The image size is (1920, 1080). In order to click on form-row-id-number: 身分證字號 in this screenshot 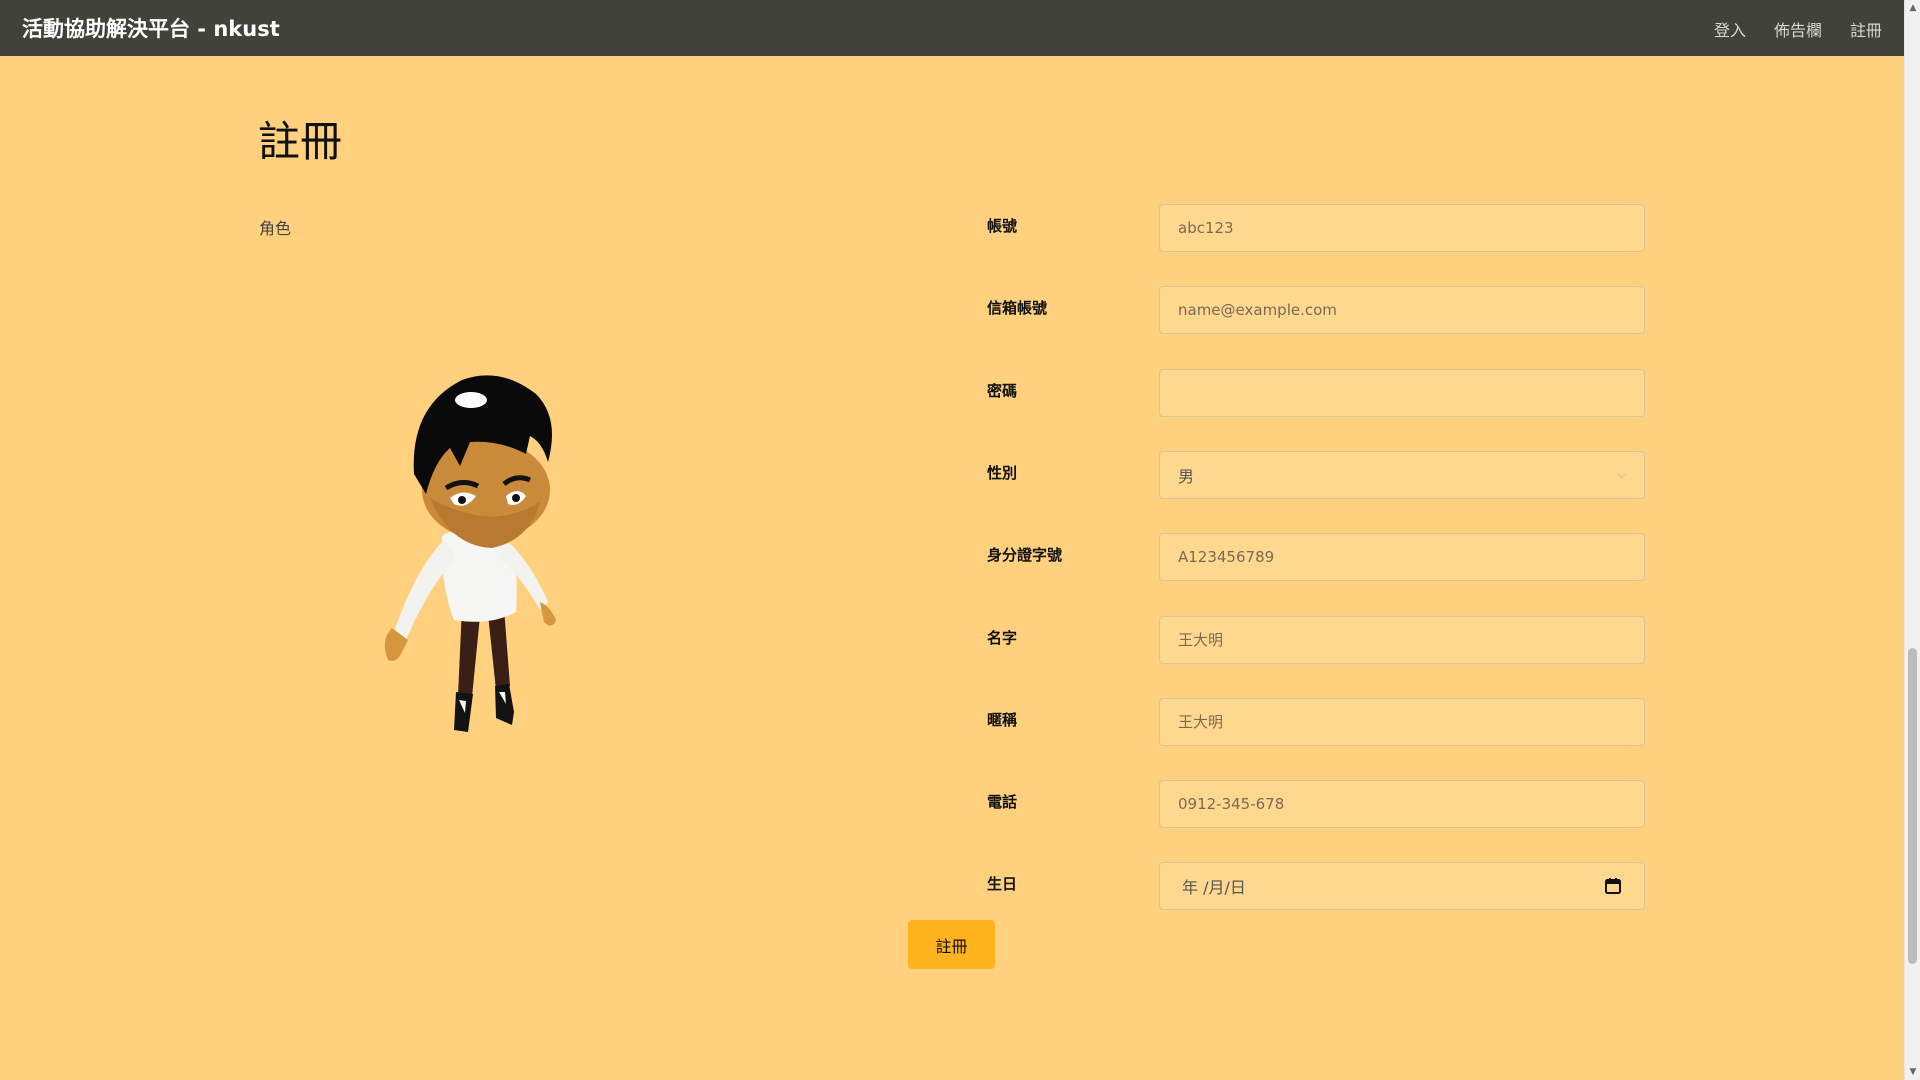, I will do `click(1317, 562)`.